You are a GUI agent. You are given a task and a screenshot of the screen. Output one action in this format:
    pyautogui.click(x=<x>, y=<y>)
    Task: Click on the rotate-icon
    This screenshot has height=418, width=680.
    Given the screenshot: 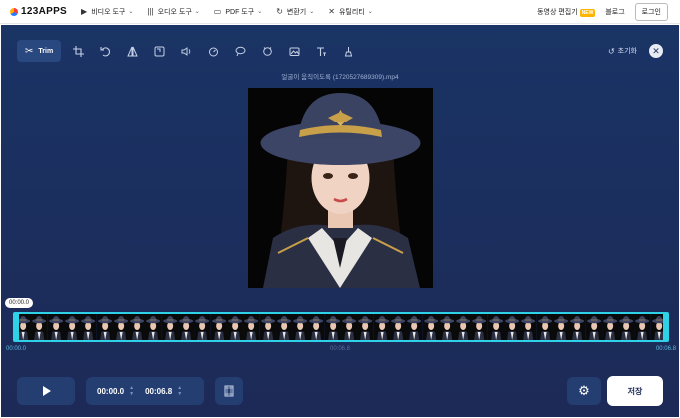 What is the action you would take?
    pyautogui.click(x=105, y=51)
    